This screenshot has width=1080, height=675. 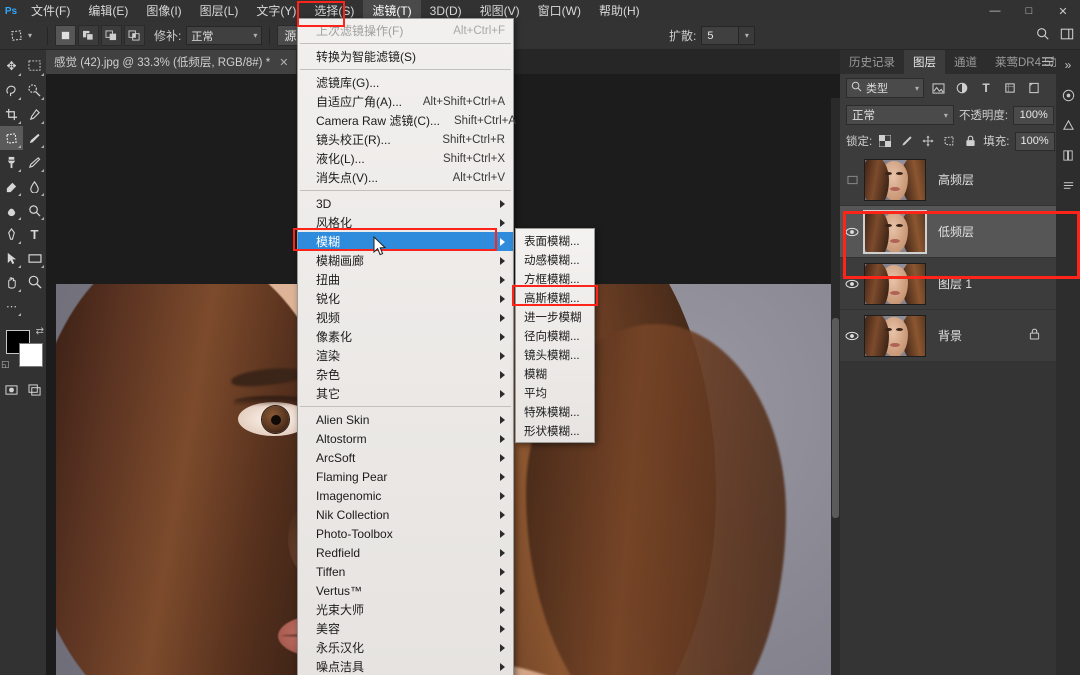 What do you see at coordinates (11, 66) in the screenshot?
I see `move-tool: ✥` at bounding box center [11, 66].